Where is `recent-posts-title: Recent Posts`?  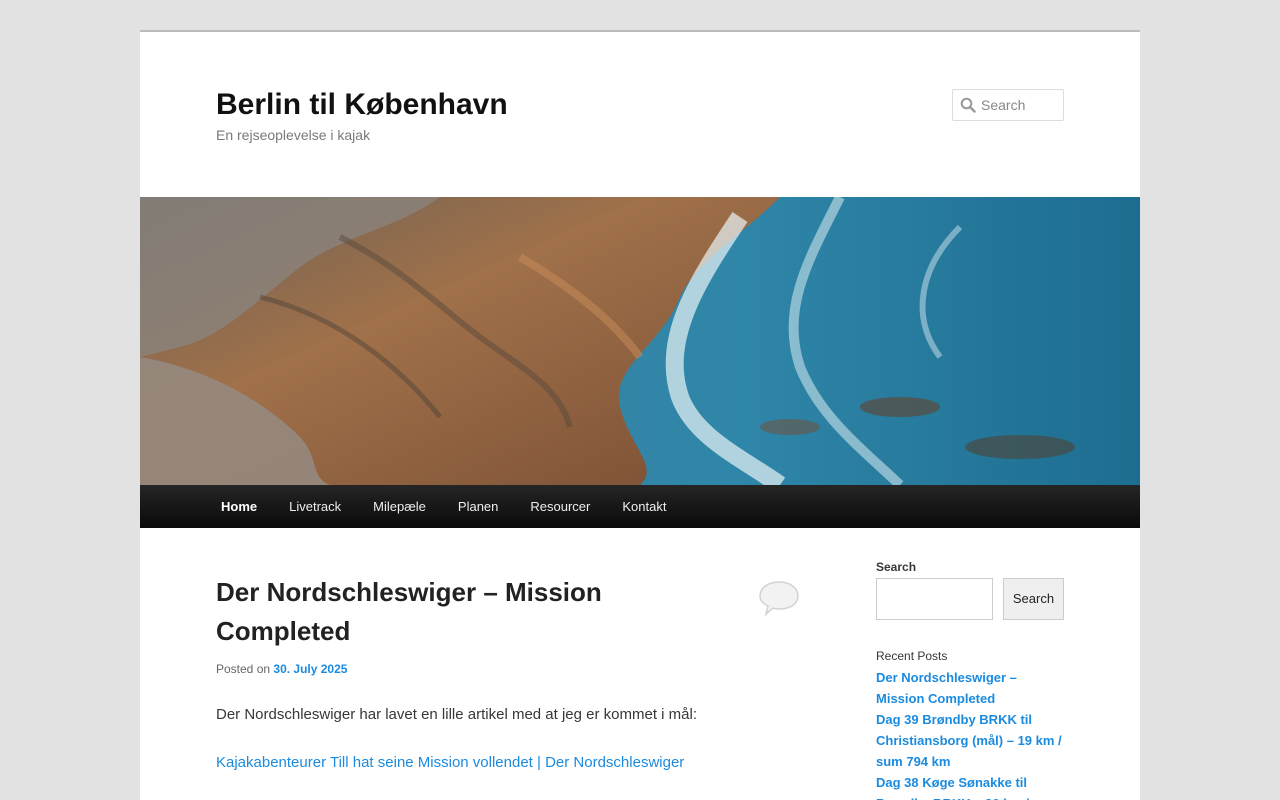
recent-posts-title: Recent Posts is located at coordinates (912, 656).